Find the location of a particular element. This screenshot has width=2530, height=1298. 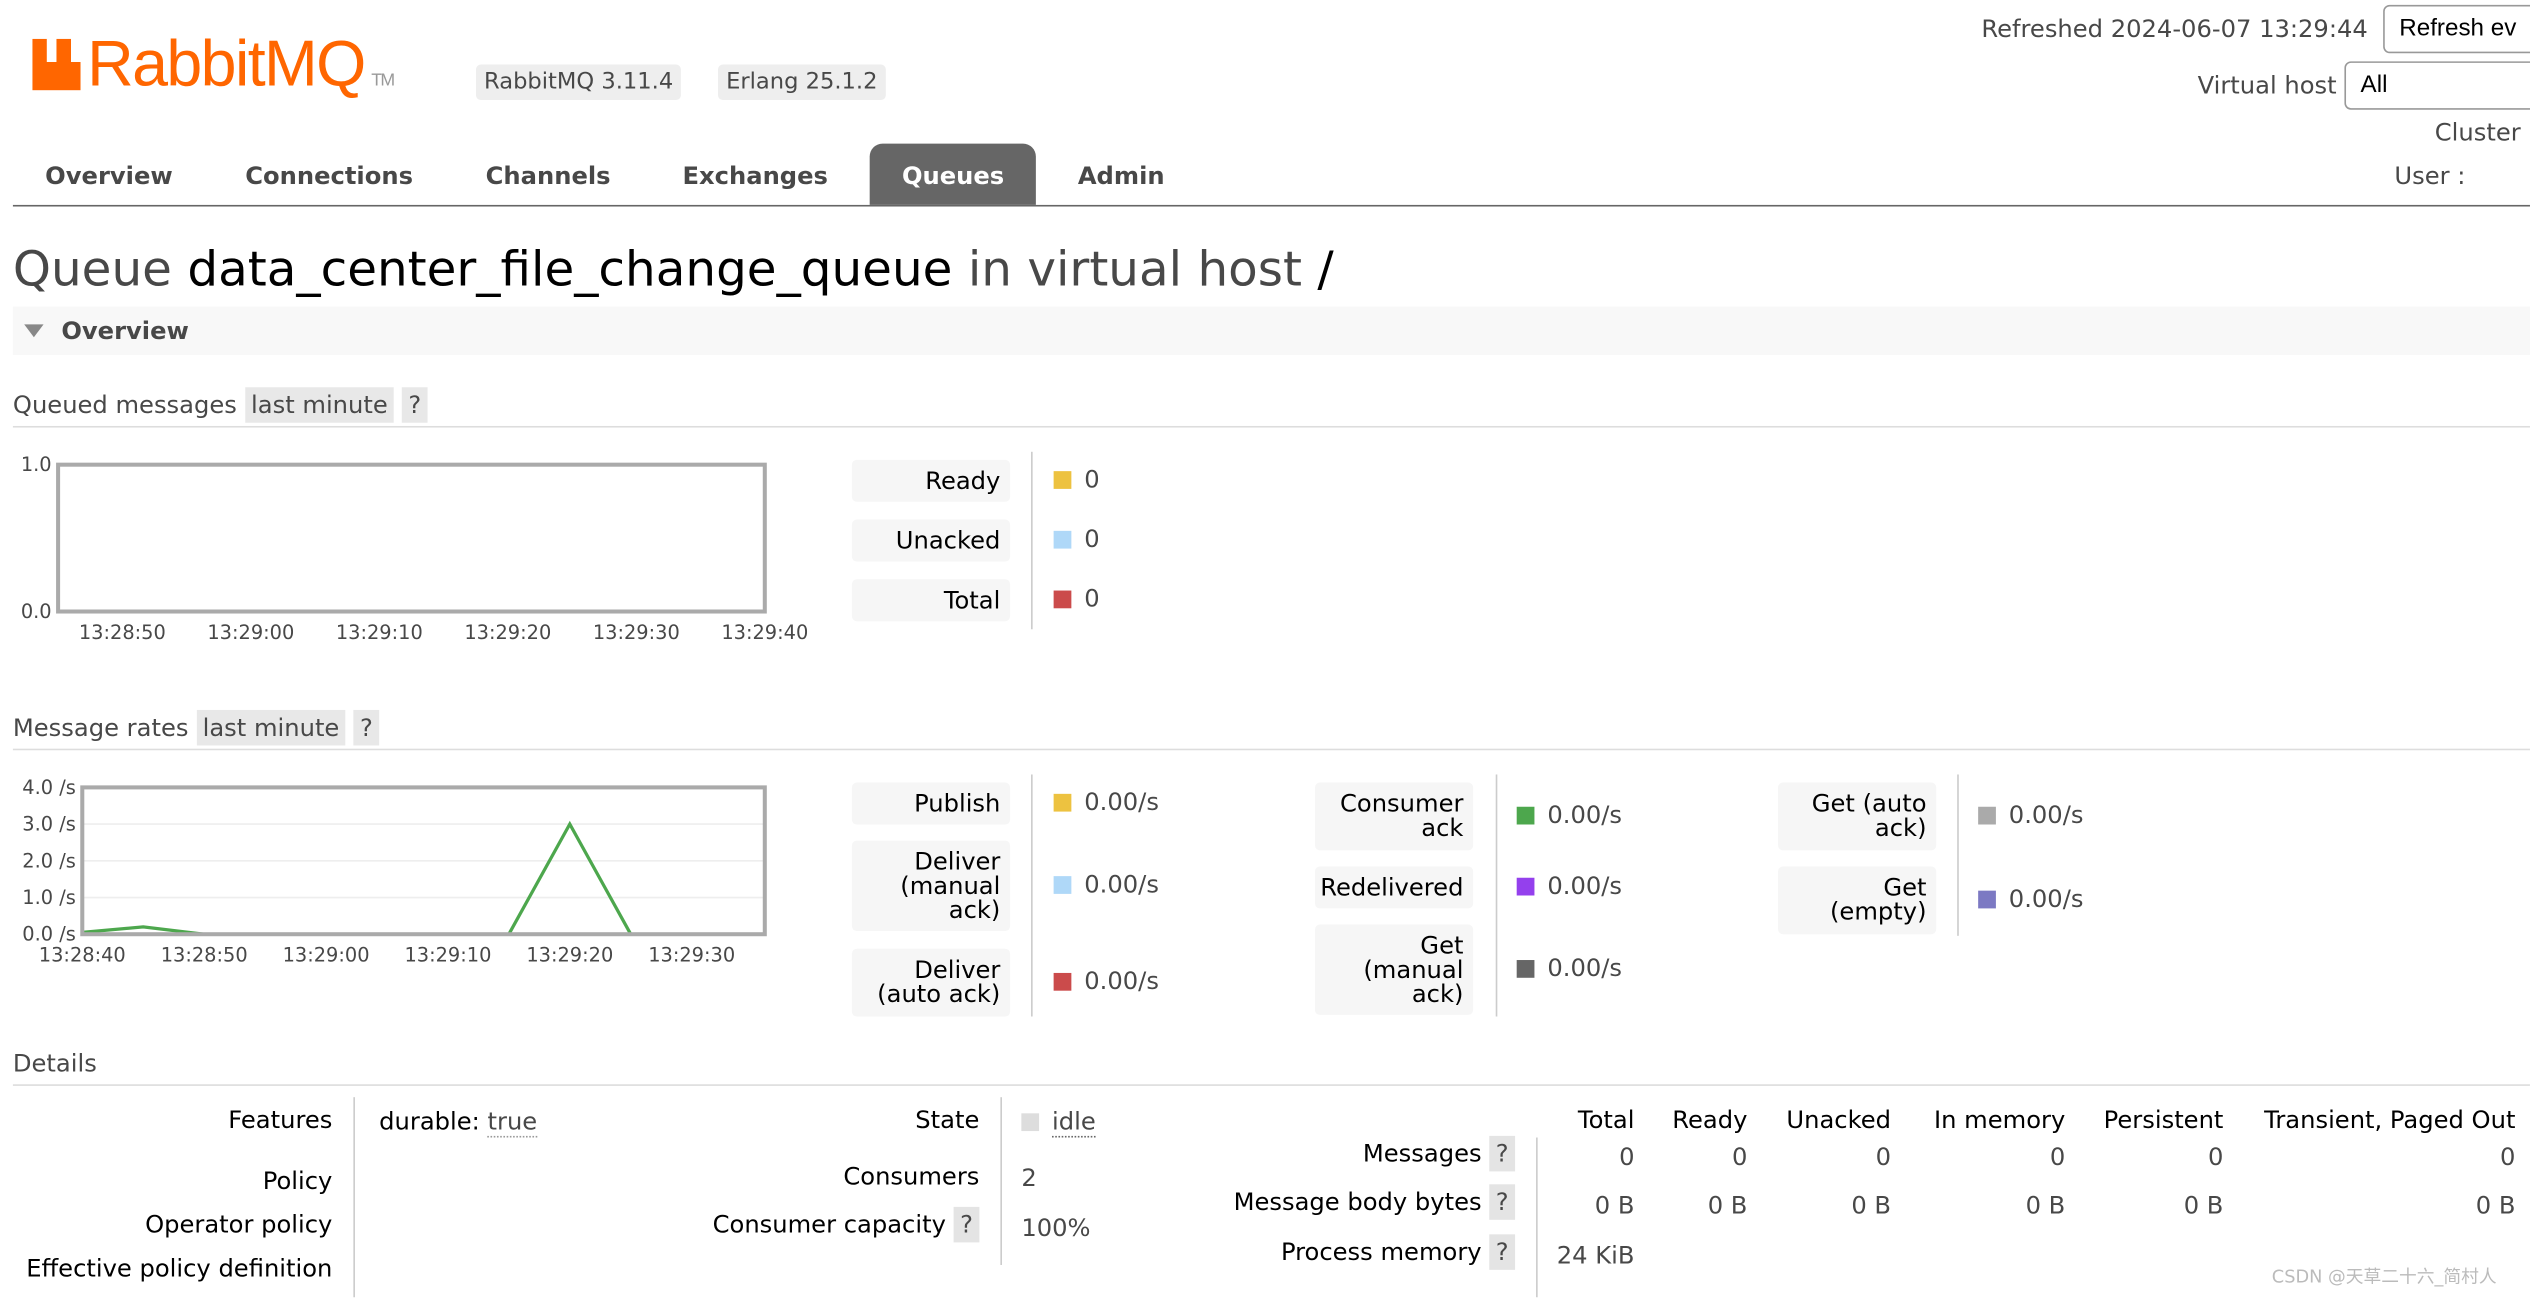

y-tick-label: 1.0 /s is located at coordinates (49, 897).